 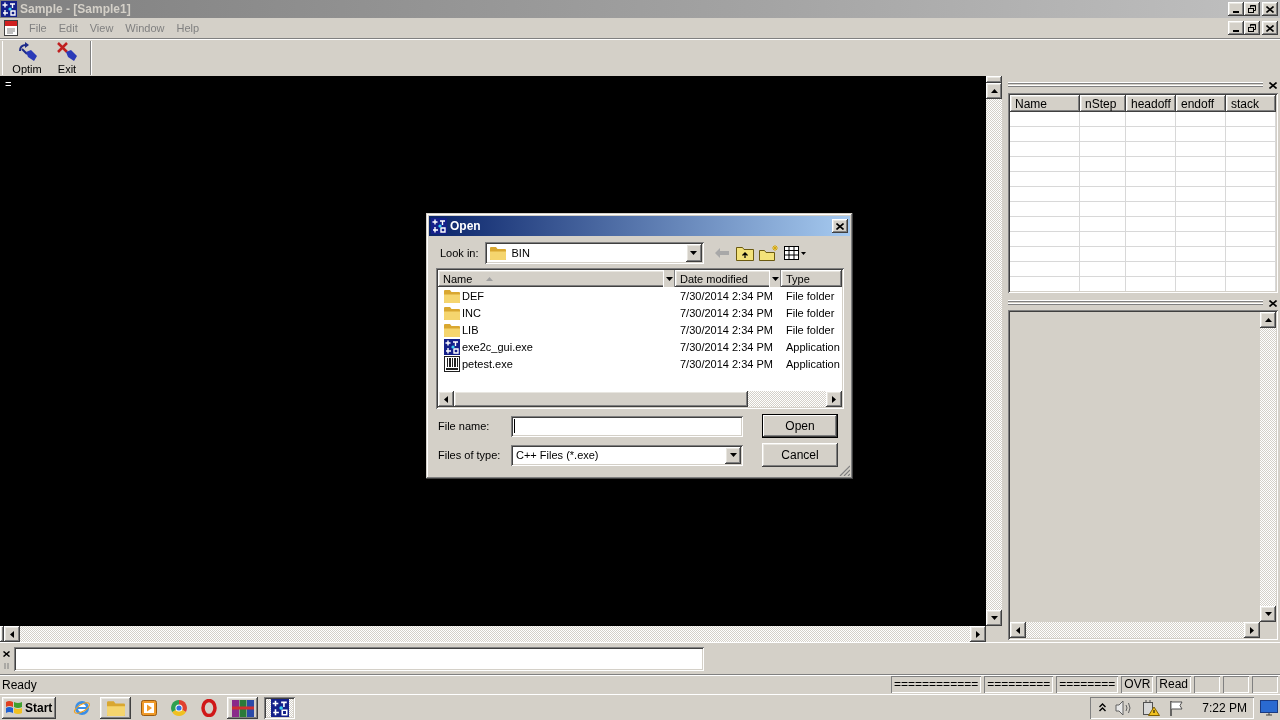 I want to click on column-header: Type, so click(x=811, y=278).